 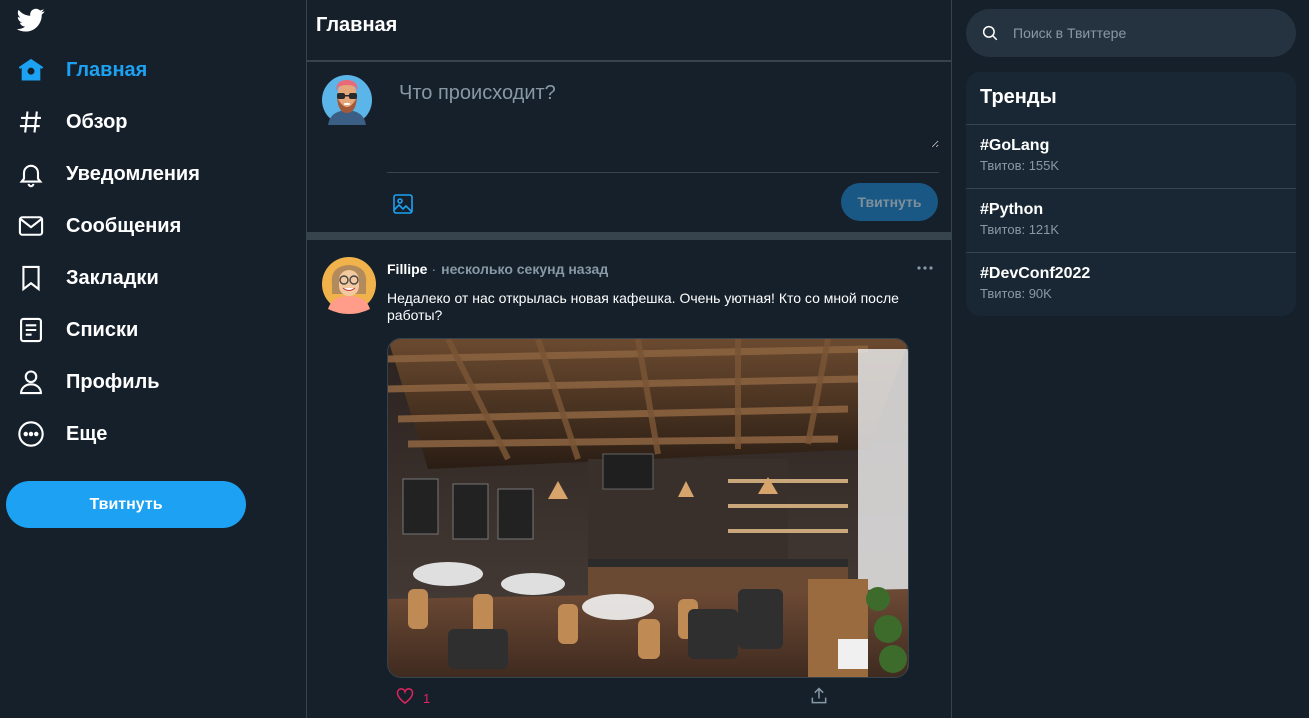 I want to click on mail-icon, so click(x=31, y=226).